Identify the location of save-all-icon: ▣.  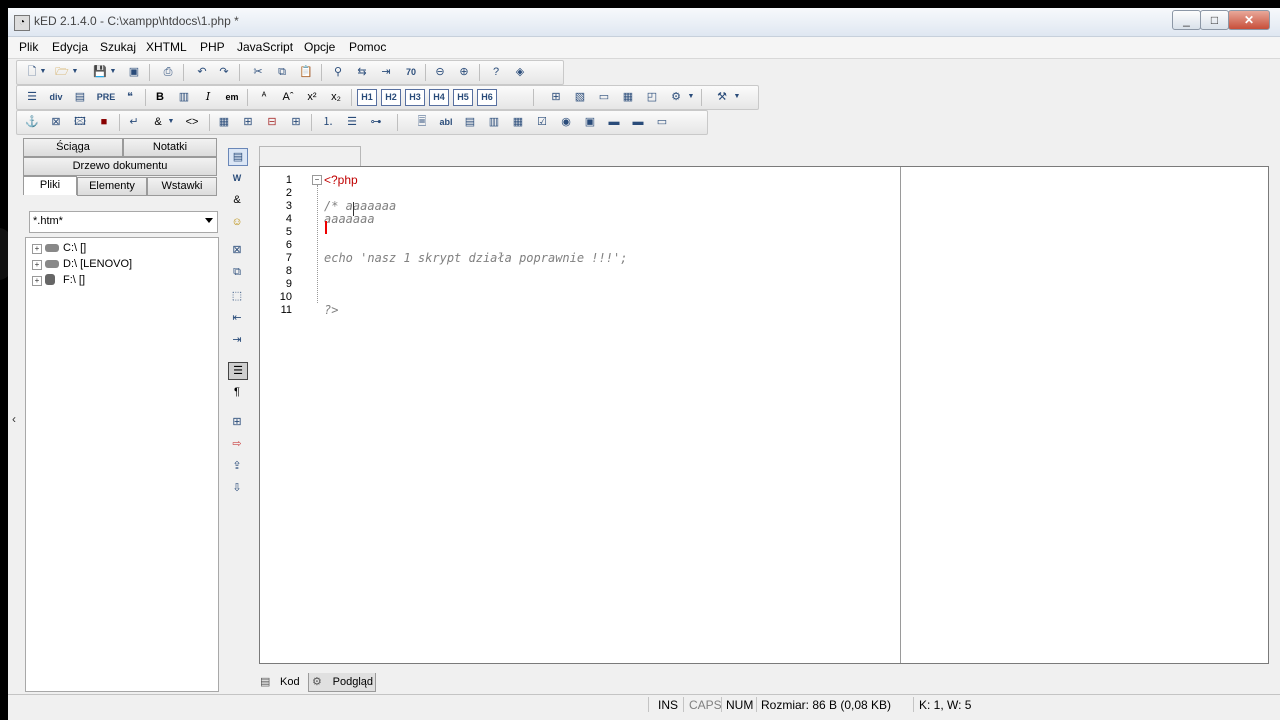
(134, 72).